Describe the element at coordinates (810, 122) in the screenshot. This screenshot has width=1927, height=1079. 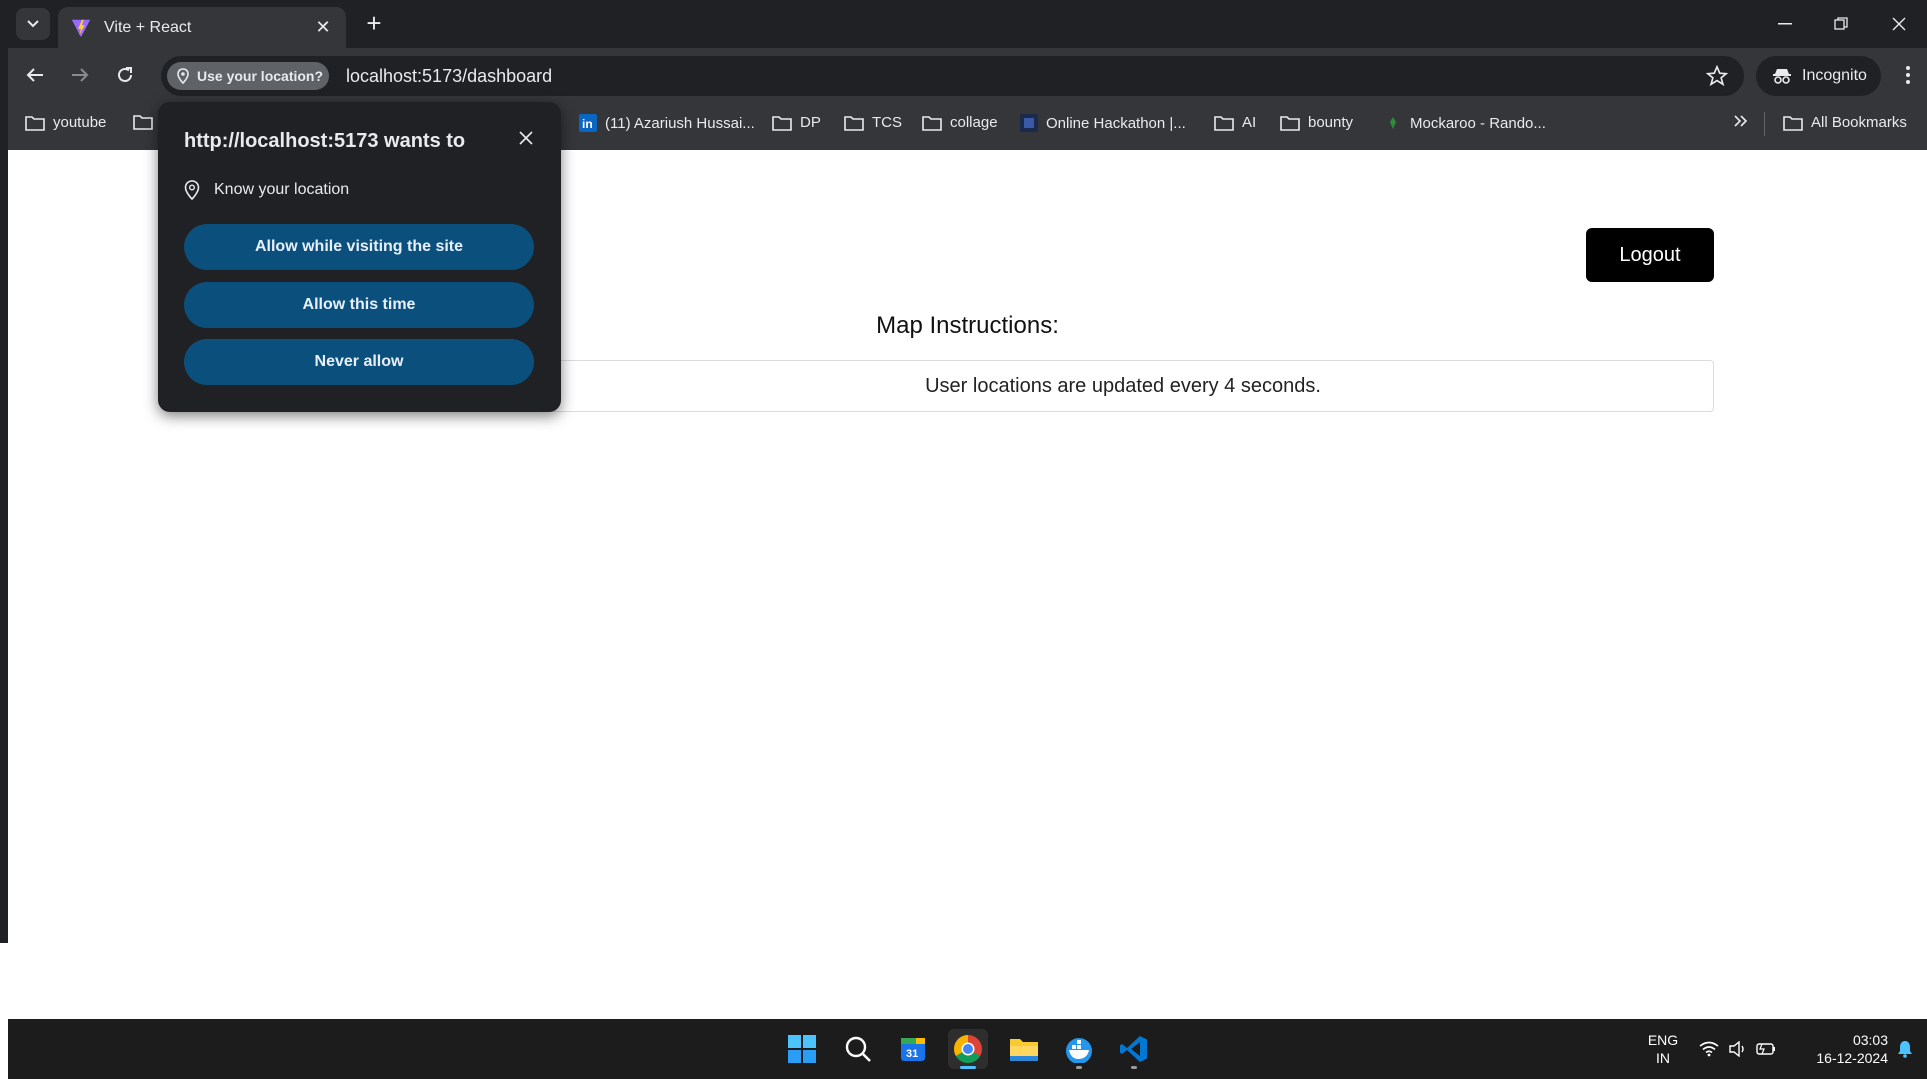
I see `bookmark-label: DP` at that location.